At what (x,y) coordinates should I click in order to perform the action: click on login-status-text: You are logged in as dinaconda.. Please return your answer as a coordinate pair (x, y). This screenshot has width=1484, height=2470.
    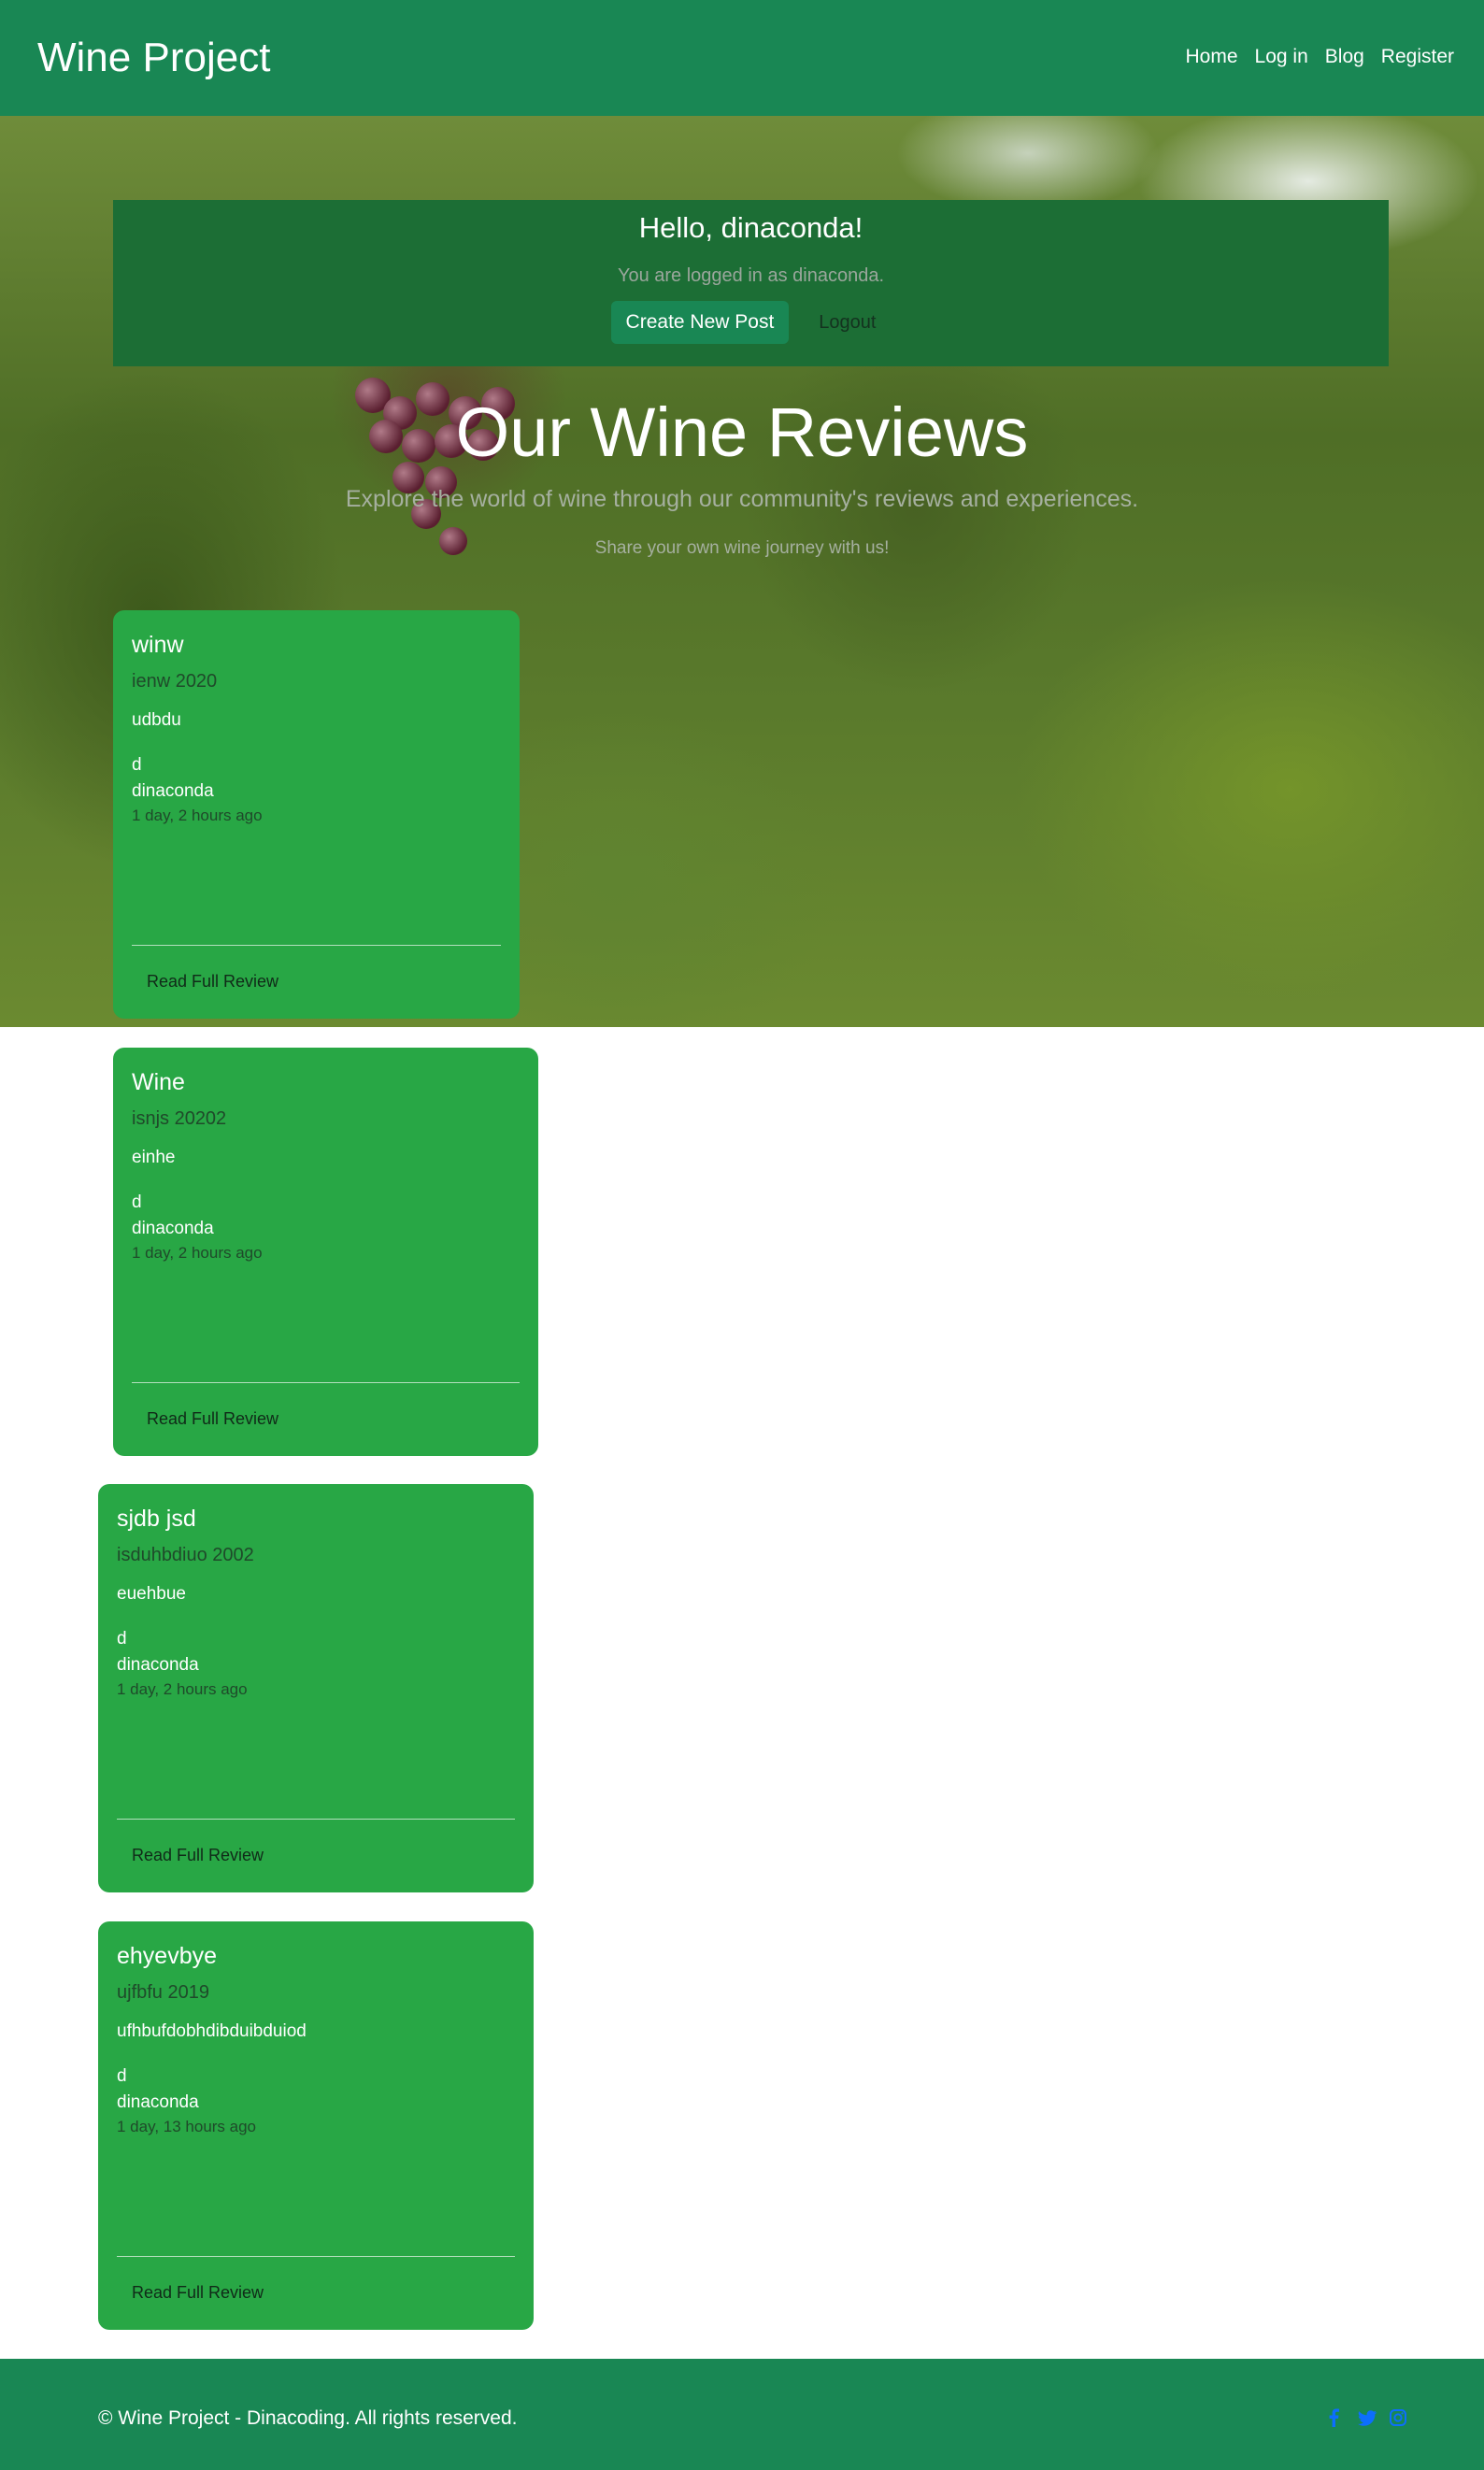
    Looking at the image, I should click on (751, 275).